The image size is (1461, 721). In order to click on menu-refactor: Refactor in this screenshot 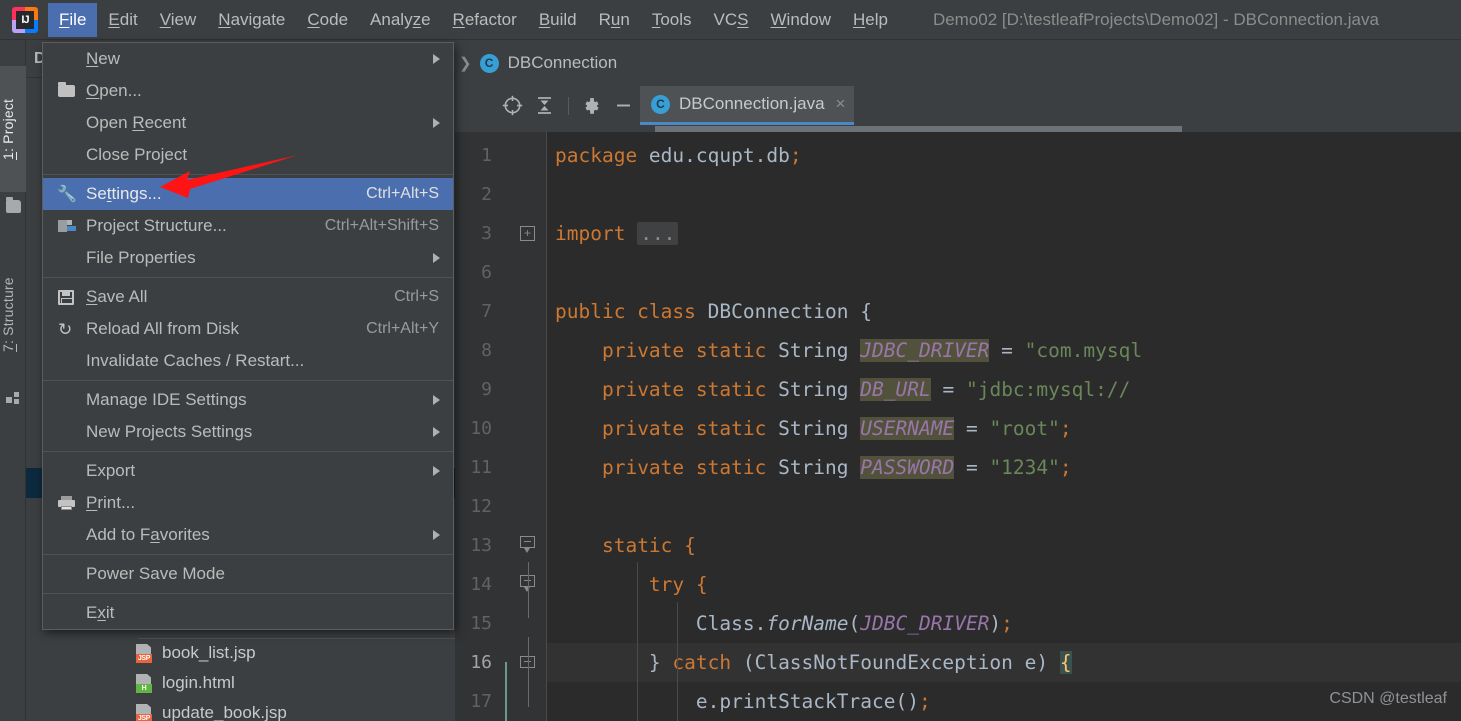, I will do `click(485, 20)`.